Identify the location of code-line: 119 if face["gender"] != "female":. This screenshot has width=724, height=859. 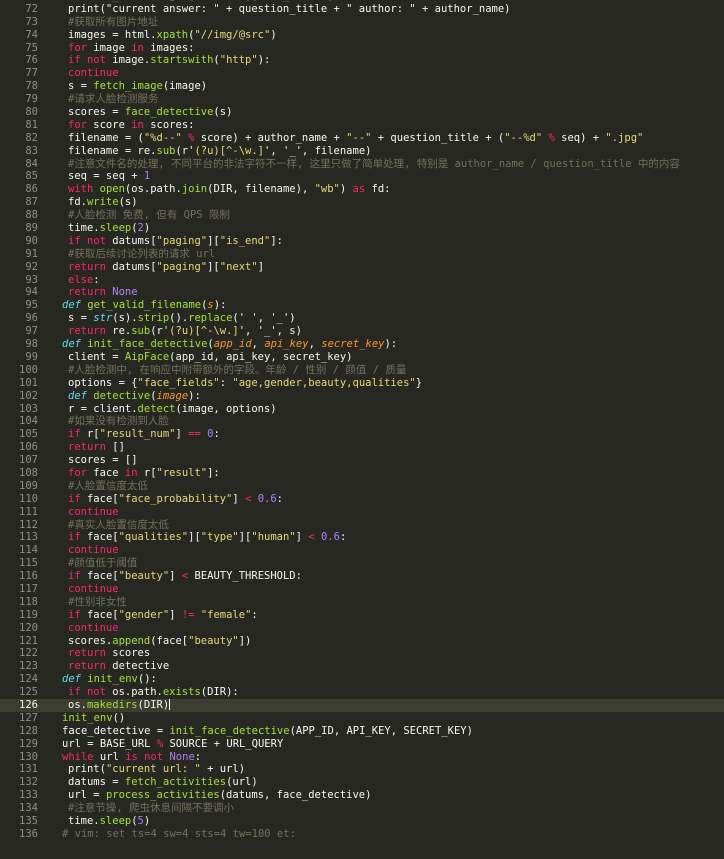
(362, 615).